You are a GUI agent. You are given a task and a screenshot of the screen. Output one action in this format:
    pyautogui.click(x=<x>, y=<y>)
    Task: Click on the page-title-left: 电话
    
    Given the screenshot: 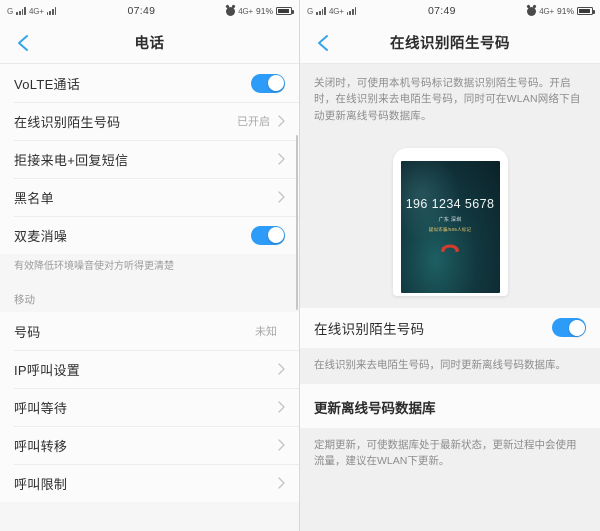 What is the action you would take?
    pyautogui.click(x=149, y=44)
    